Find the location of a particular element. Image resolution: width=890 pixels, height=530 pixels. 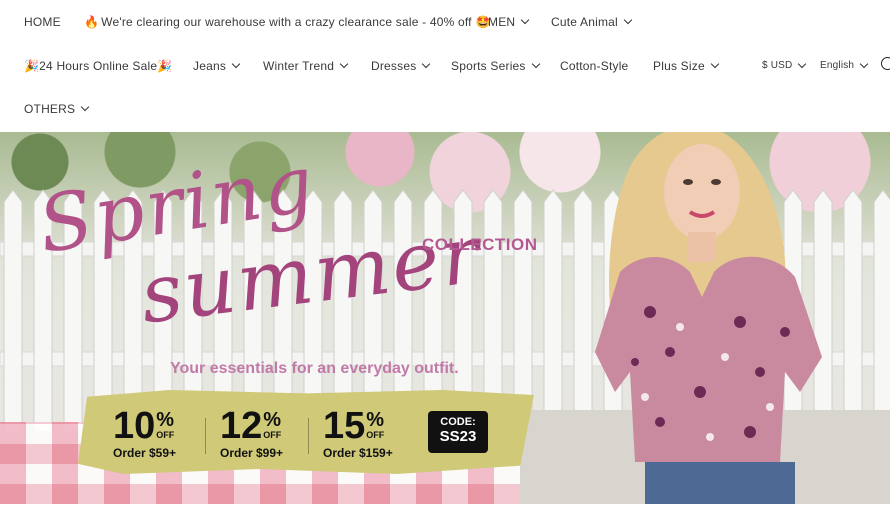

page-below-banner is located at coordinates (445, 517).